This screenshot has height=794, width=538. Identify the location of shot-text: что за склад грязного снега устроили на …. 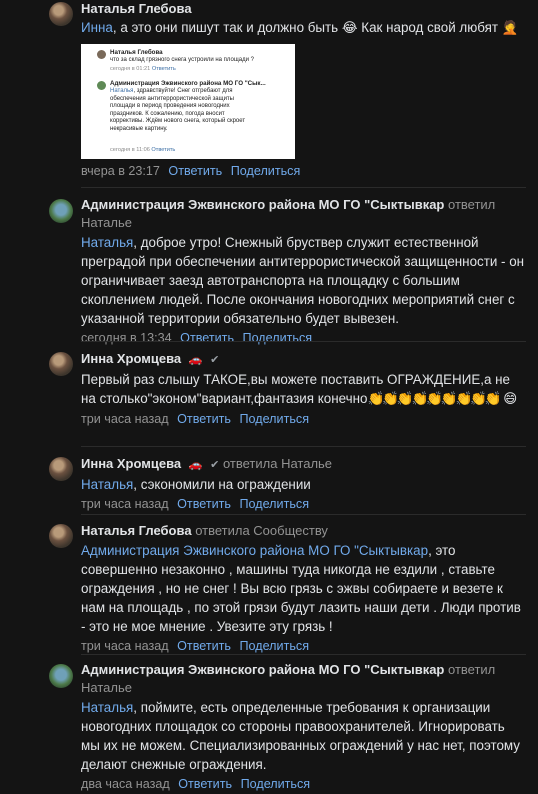
(182, 60).